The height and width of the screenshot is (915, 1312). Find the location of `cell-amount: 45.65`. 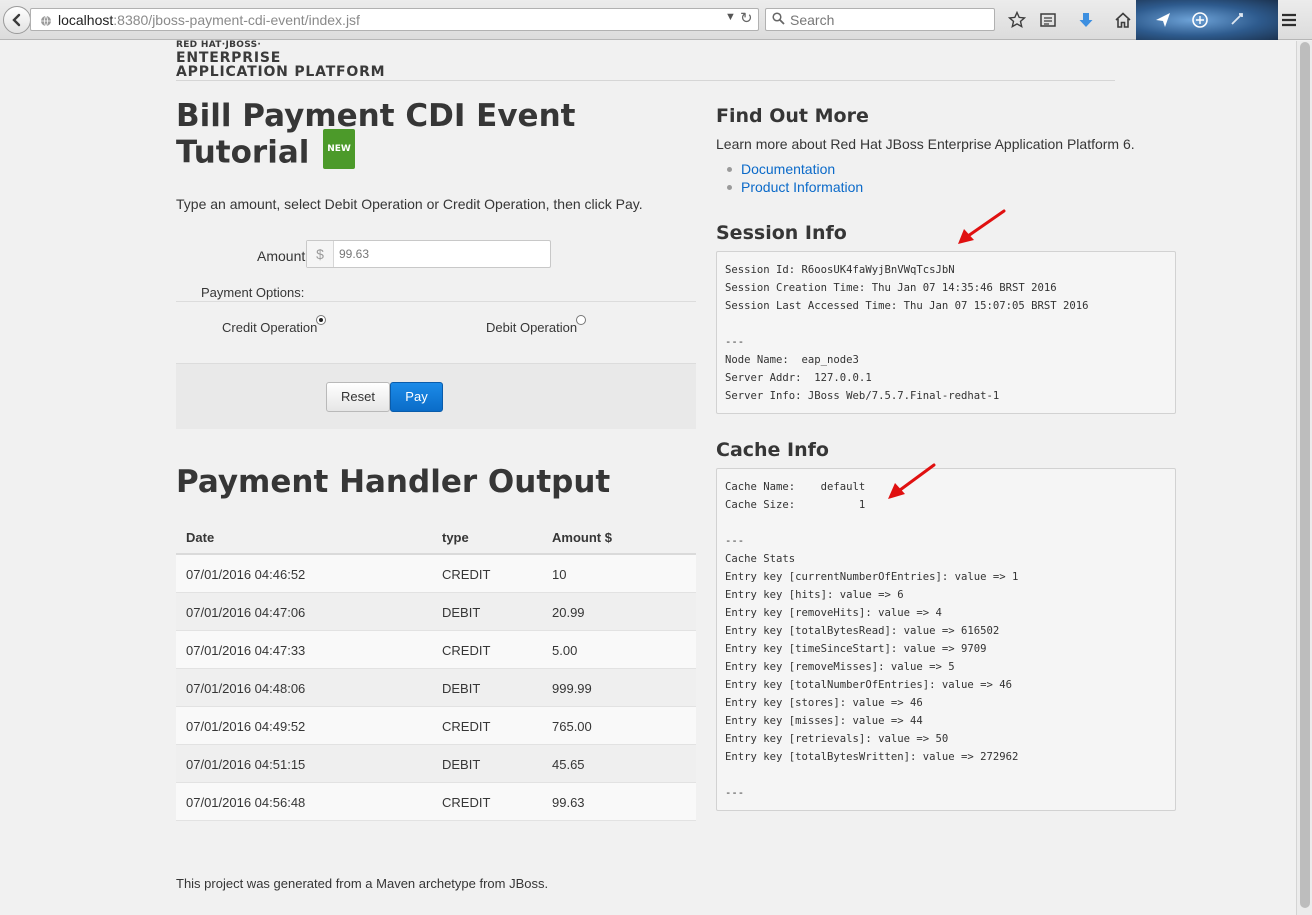

cell-amount: 45.65 is located at coordinates (568, 764).